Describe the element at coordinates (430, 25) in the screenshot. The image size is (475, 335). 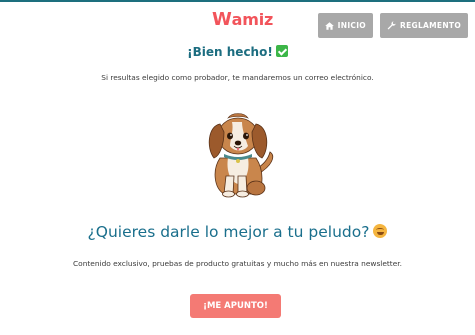
I see `nav-button-reglamento-label: REGLAMENTO` at that location.